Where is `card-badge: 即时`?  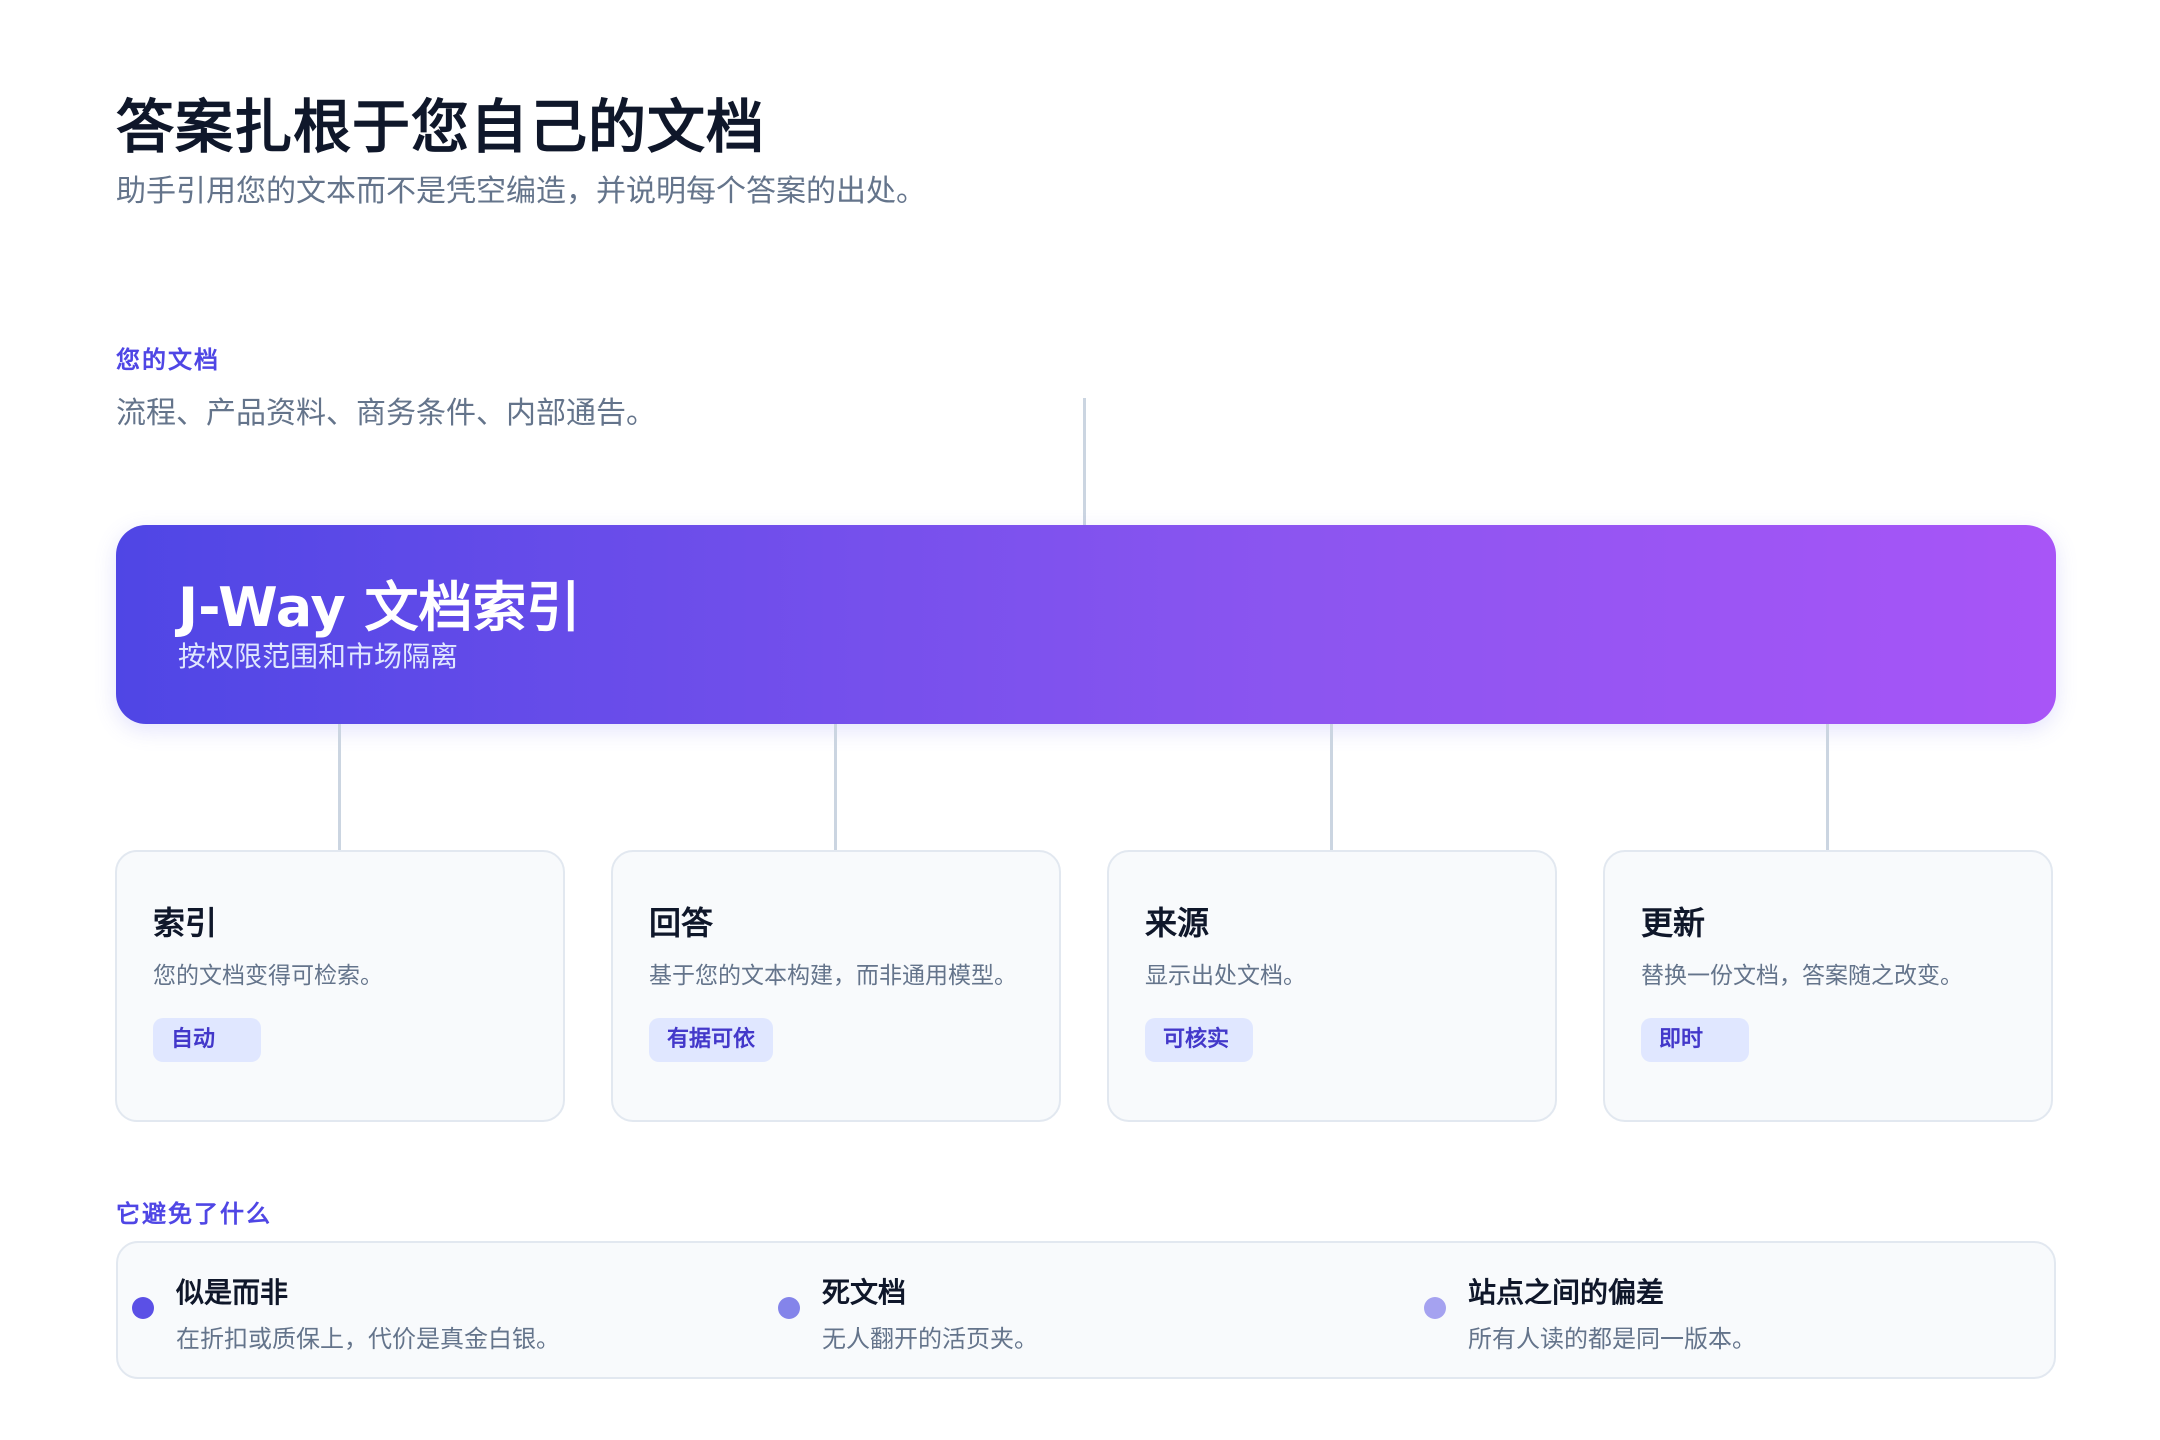 card-badge: 即时 is located at coordinates (1695, 1040).